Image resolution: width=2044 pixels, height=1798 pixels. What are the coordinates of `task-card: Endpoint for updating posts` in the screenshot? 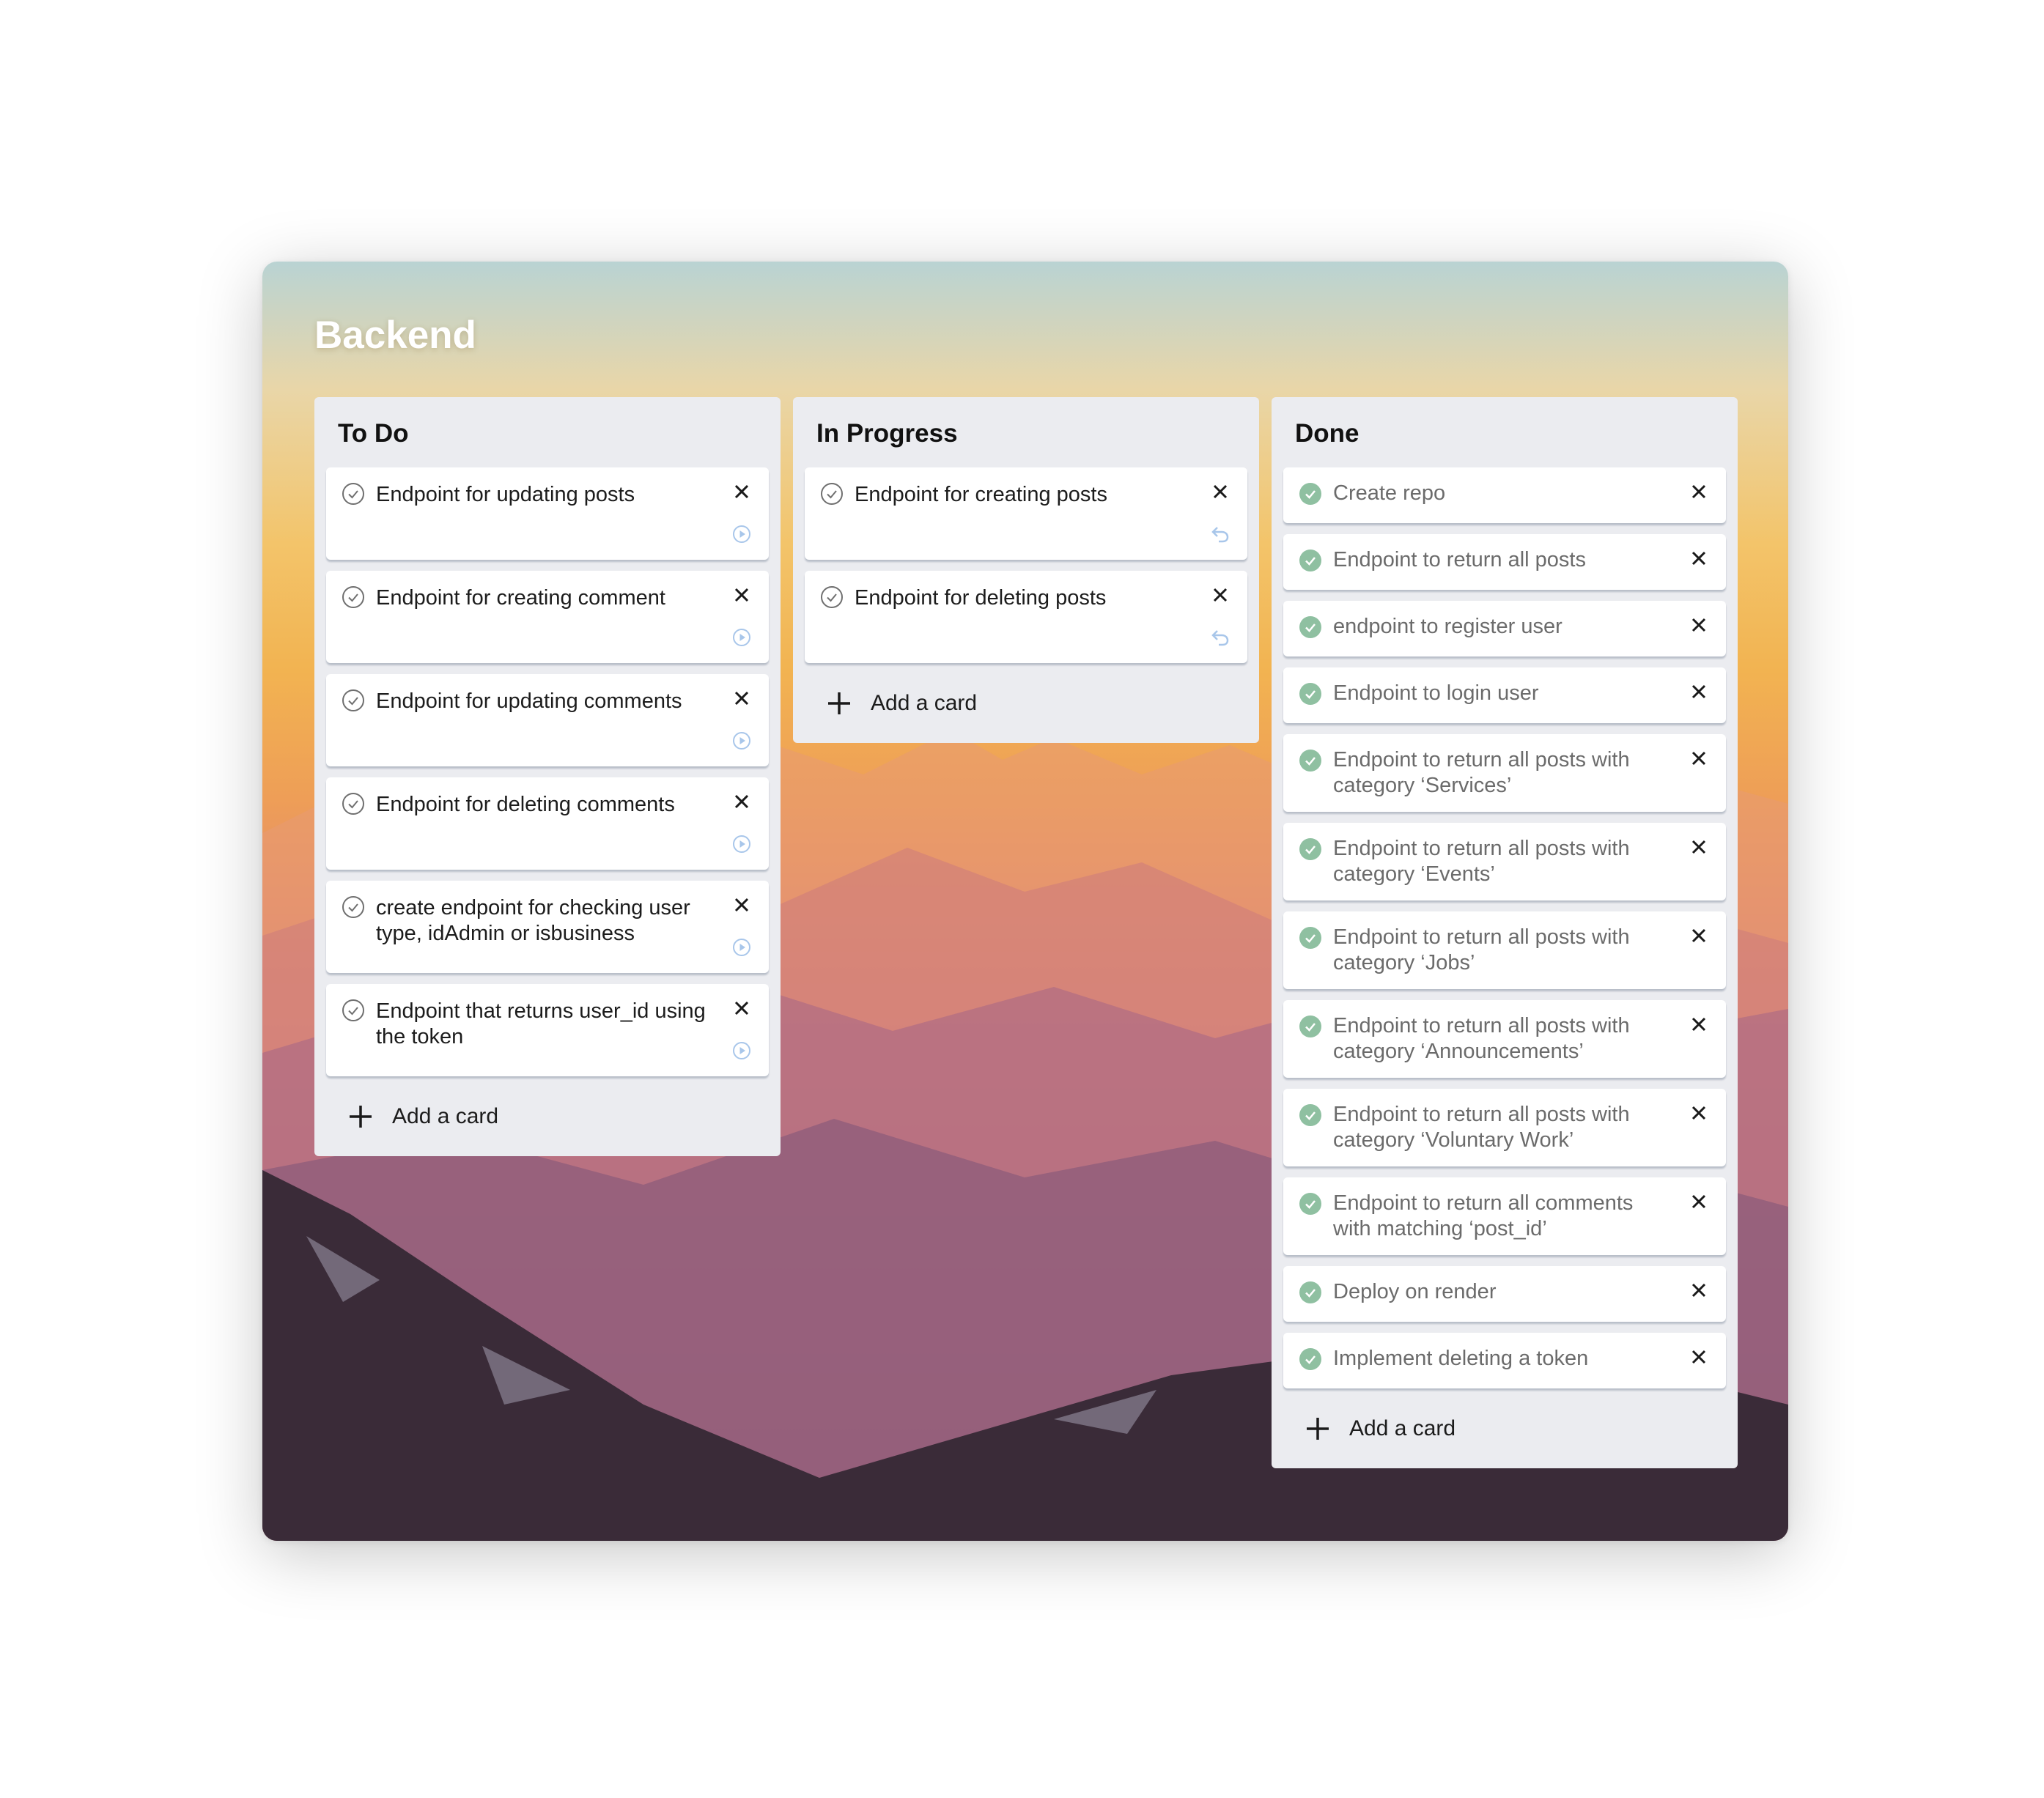 It's located at (547, 513).